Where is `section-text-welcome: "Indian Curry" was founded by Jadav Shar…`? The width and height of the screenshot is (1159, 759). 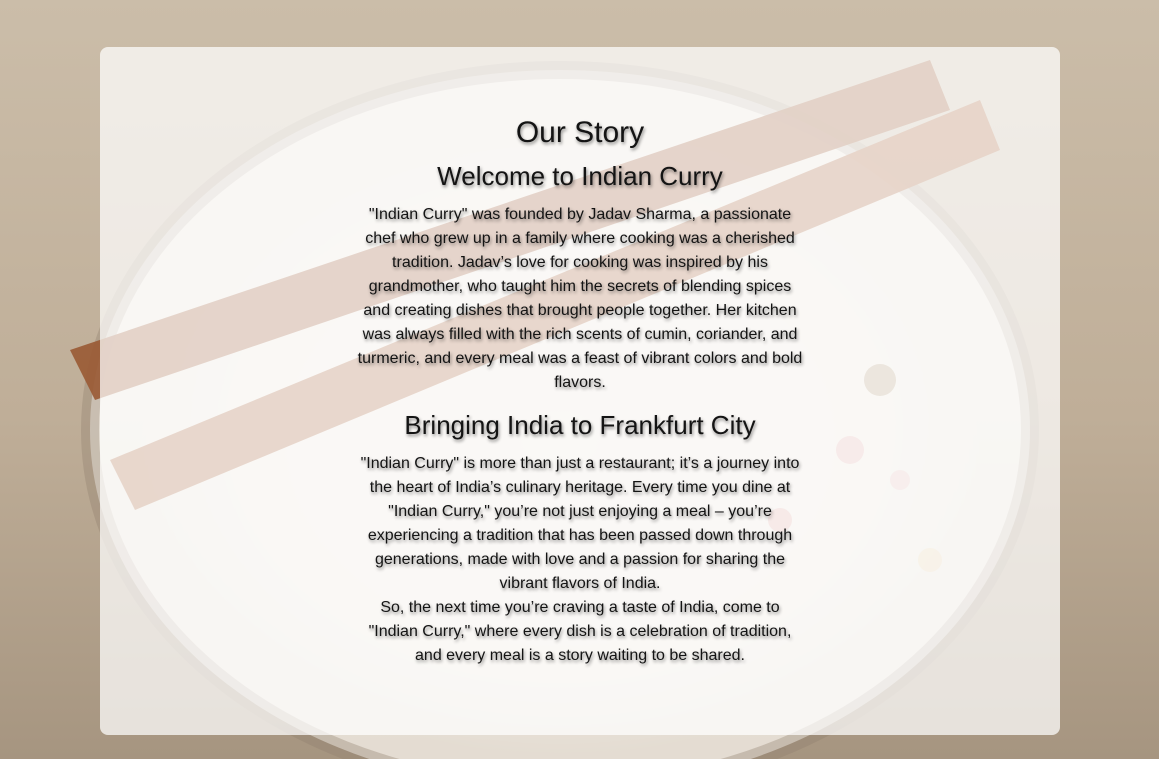
section-text-welcome: "Indian Curry" was founded by Jadav Shar… is located at coordinates (580, 299).